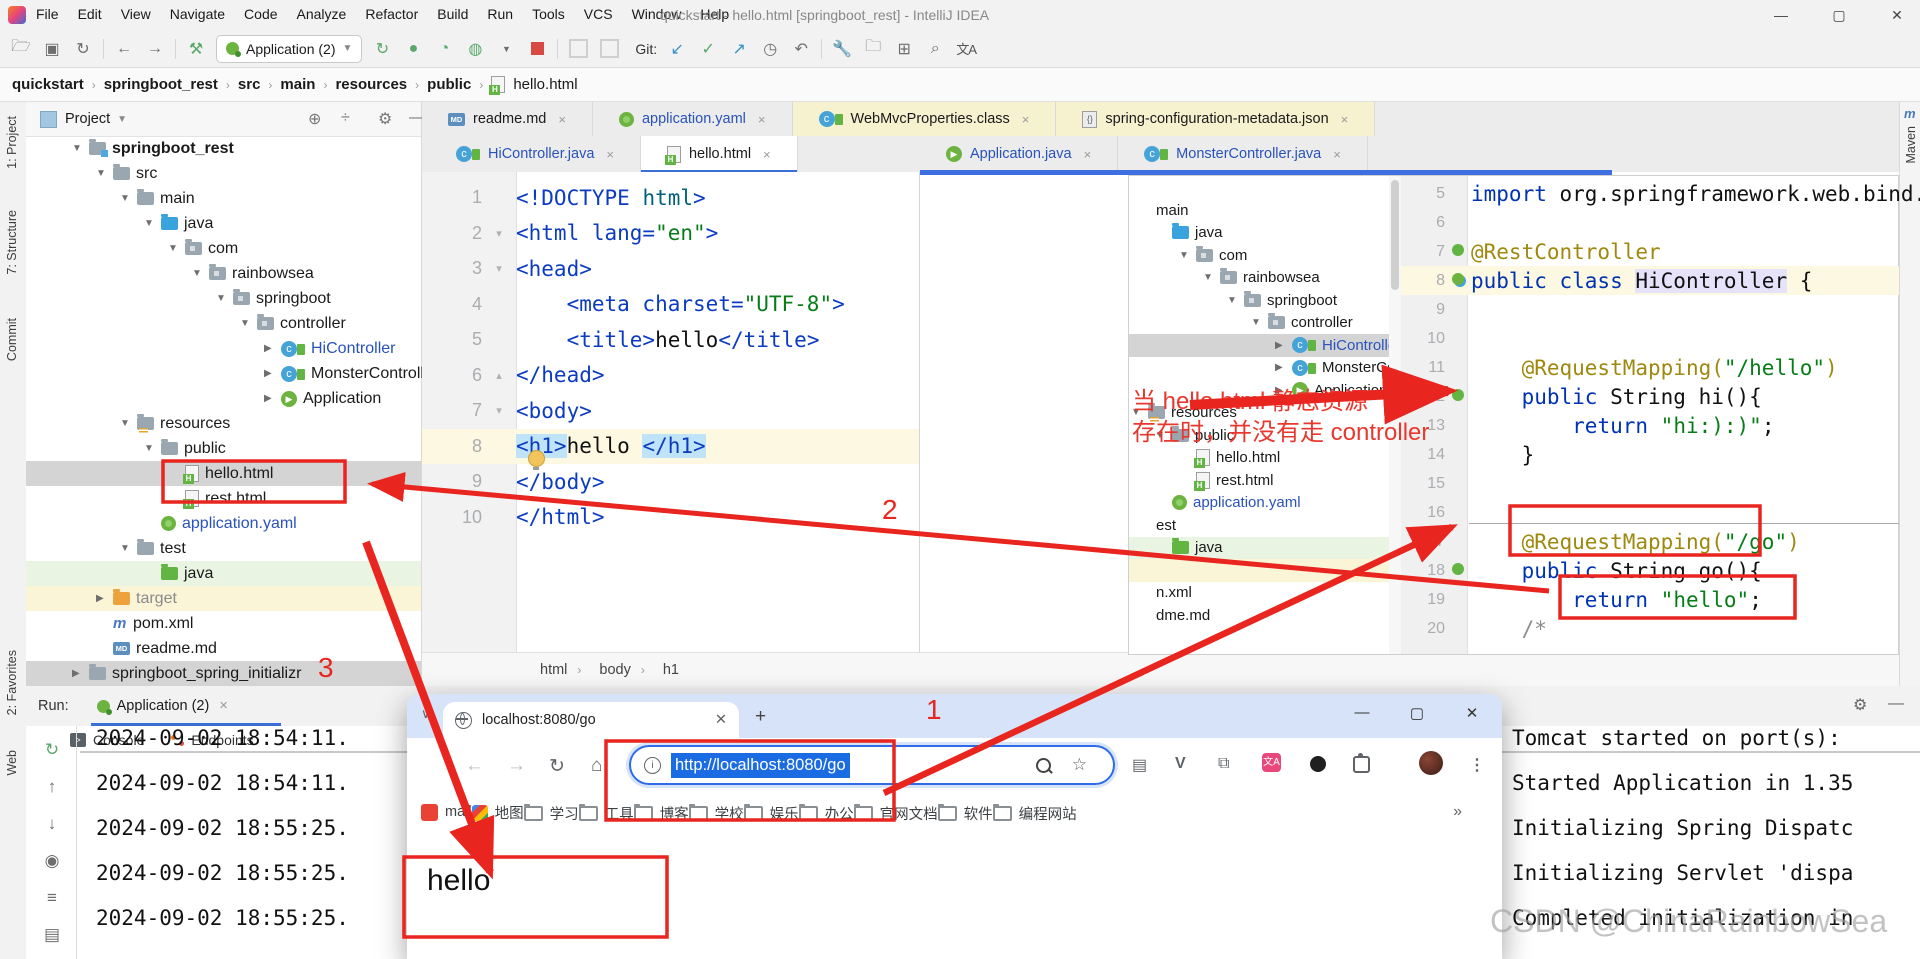 Image resolution: width=1920 pixels, height=959 pixels. What do you see at coordinates (382, 49) in the screenshot?
I see `run-icon: ↻` at bounding box center [382, 49].